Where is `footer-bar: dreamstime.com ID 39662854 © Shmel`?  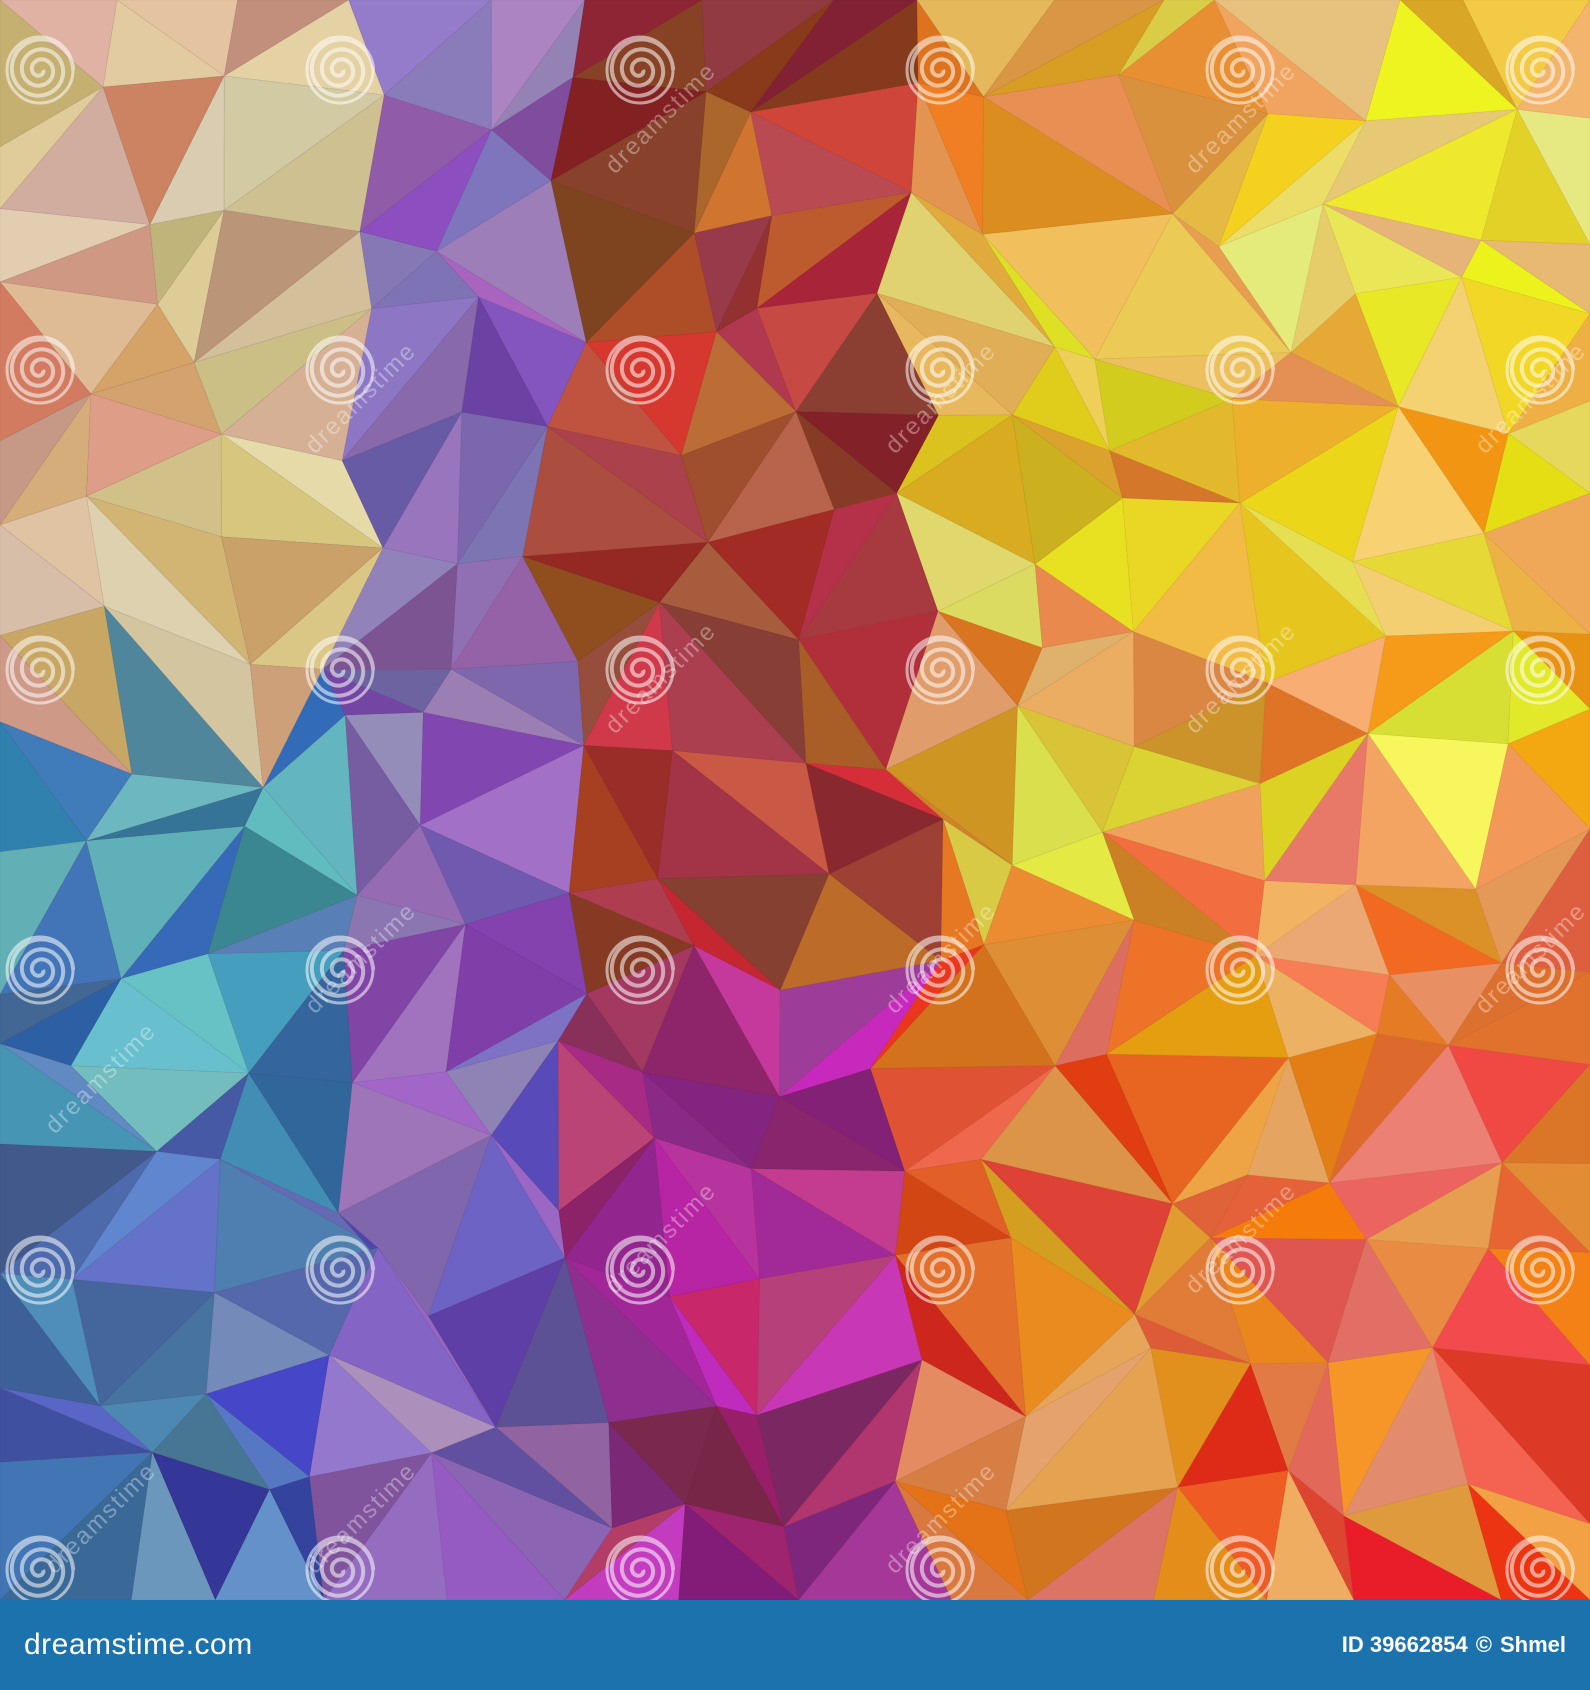 footer-bar: dreamstime.com ID 39662854 © Shmel is located at coordinates (795, 1645).